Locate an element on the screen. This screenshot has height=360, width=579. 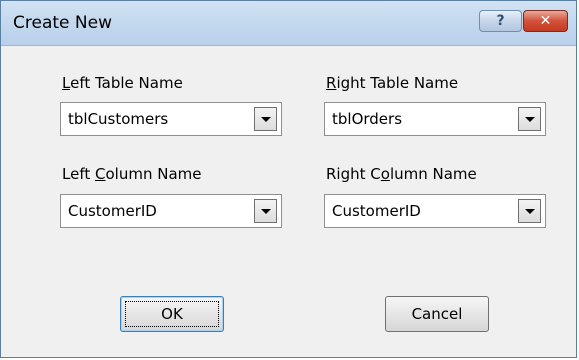
right-column-name-label: Right Column Name is located at coordinates (401, 174).